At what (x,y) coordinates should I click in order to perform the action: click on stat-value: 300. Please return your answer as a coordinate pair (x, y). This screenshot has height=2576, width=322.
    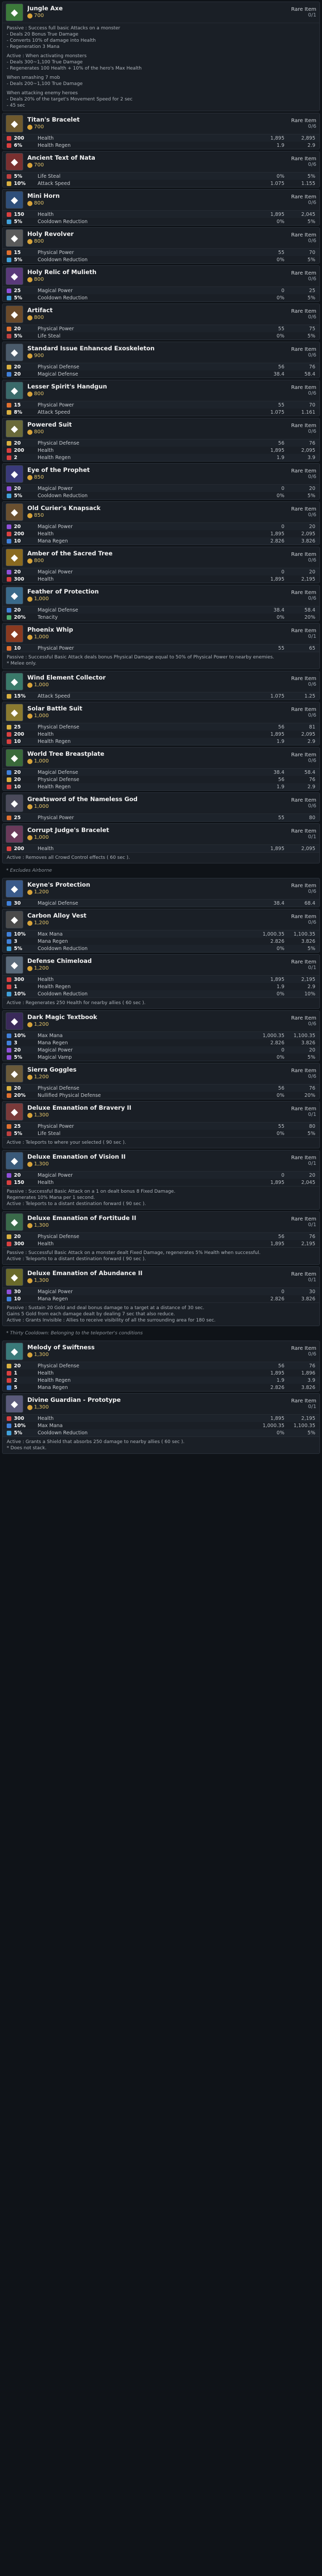
    Looking at the image, I should click on (19, 579).